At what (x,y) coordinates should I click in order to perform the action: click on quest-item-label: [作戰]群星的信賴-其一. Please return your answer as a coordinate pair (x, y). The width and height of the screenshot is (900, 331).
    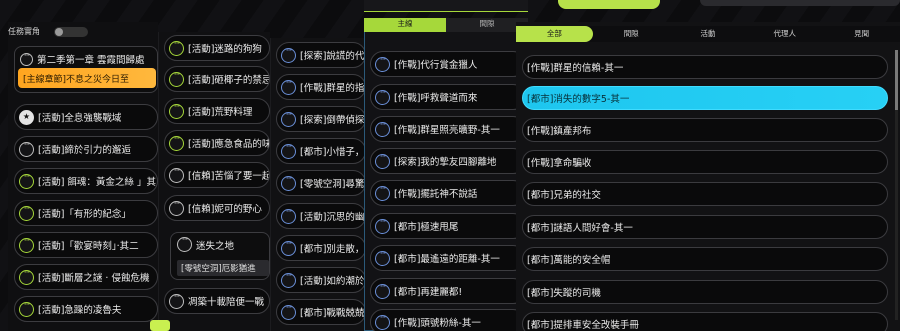
    Looking at the image, I should click on (575, 68).